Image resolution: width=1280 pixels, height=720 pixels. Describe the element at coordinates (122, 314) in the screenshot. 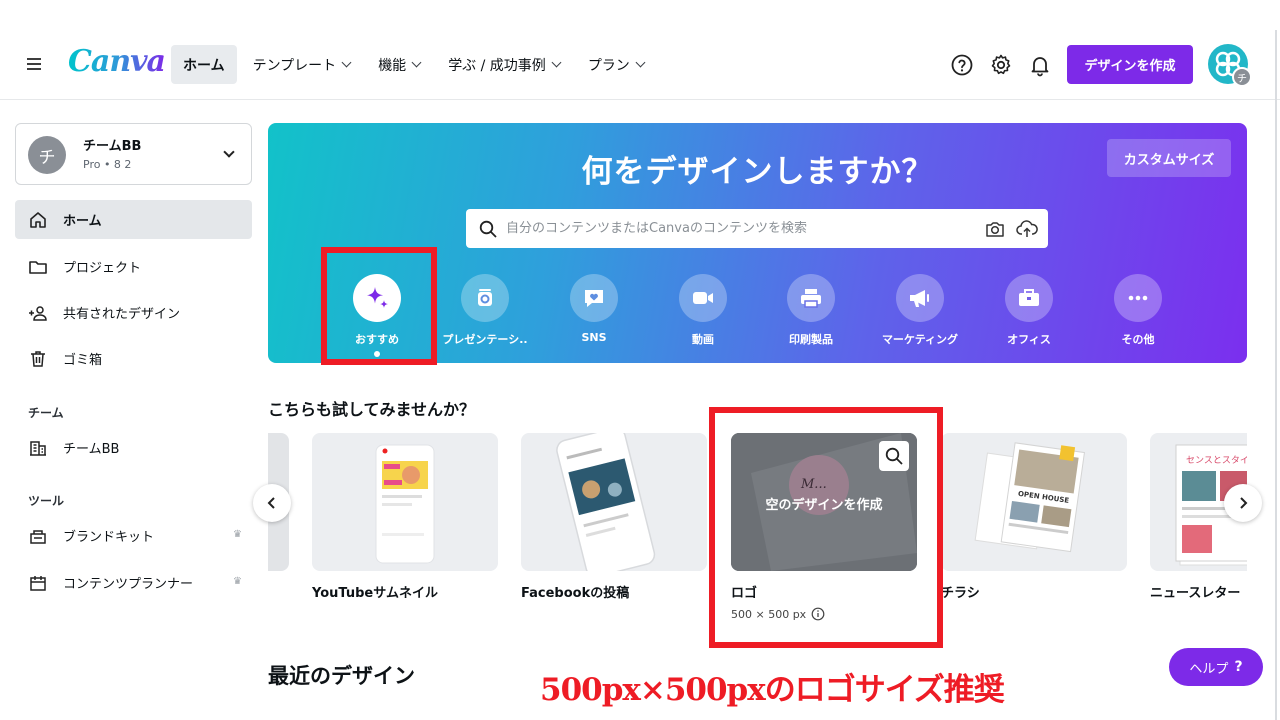

I see `sidebar-item-label: 共有されたデザイン` at that location.